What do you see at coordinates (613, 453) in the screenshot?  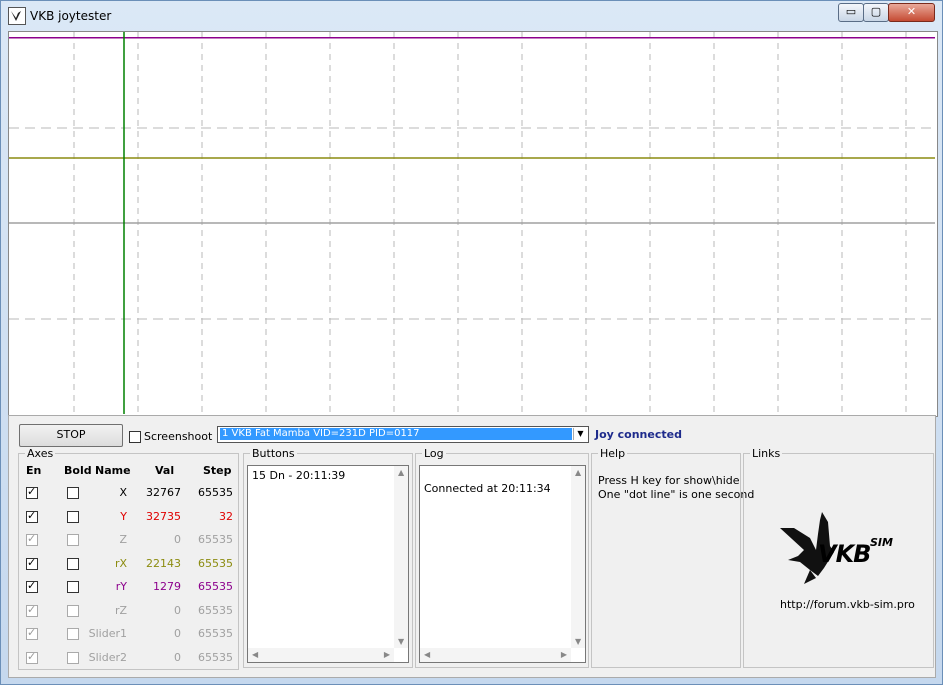 I see `help-group-title: Help` at bounding box center [613, 453].